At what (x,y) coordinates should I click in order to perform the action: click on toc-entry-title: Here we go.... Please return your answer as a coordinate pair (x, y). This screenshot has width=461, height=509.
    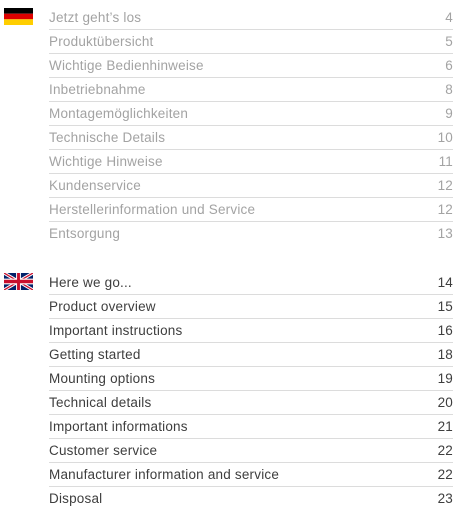
    Looking at the image, I should click on (90, 282).